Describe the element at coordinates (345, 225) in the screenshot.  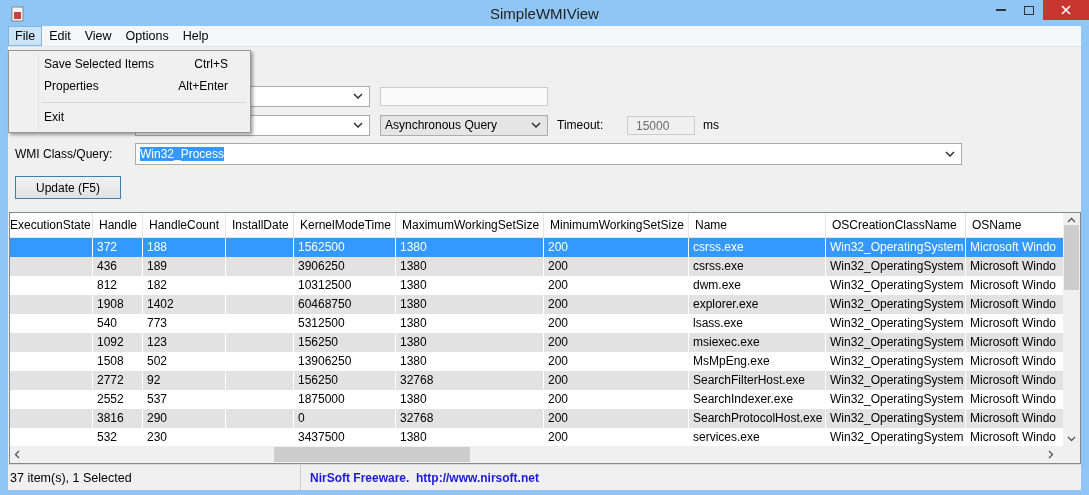
I see `column-header: KernelModeTime` at that location.